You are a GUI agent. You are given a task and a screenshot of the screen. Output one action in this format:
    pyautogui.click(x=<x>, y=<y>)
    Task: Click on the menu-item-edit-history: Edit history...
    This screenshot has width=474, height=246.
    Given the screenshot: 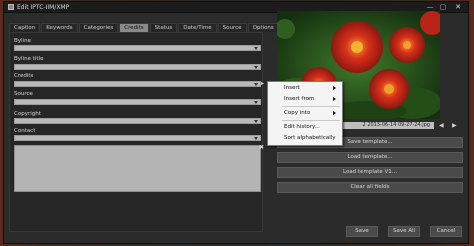 What is the action you would take?
    pyautogui.click(x=302, y=127)
    